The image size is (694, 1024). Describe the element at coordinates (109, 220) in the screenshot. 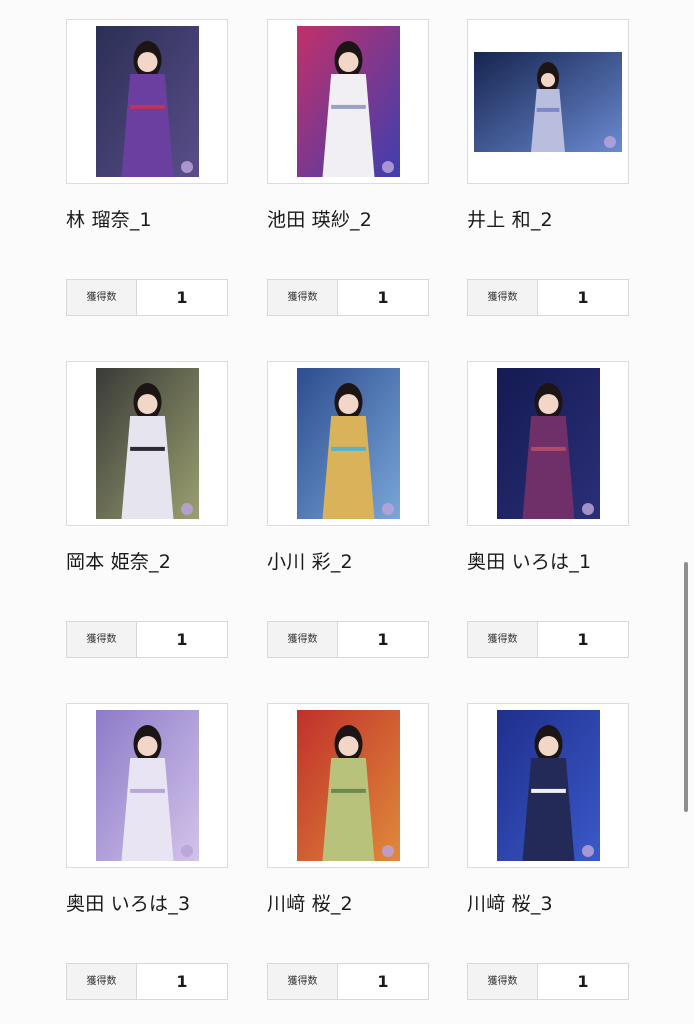

I see `photo-name: 林 瑠奈_1` at that location.